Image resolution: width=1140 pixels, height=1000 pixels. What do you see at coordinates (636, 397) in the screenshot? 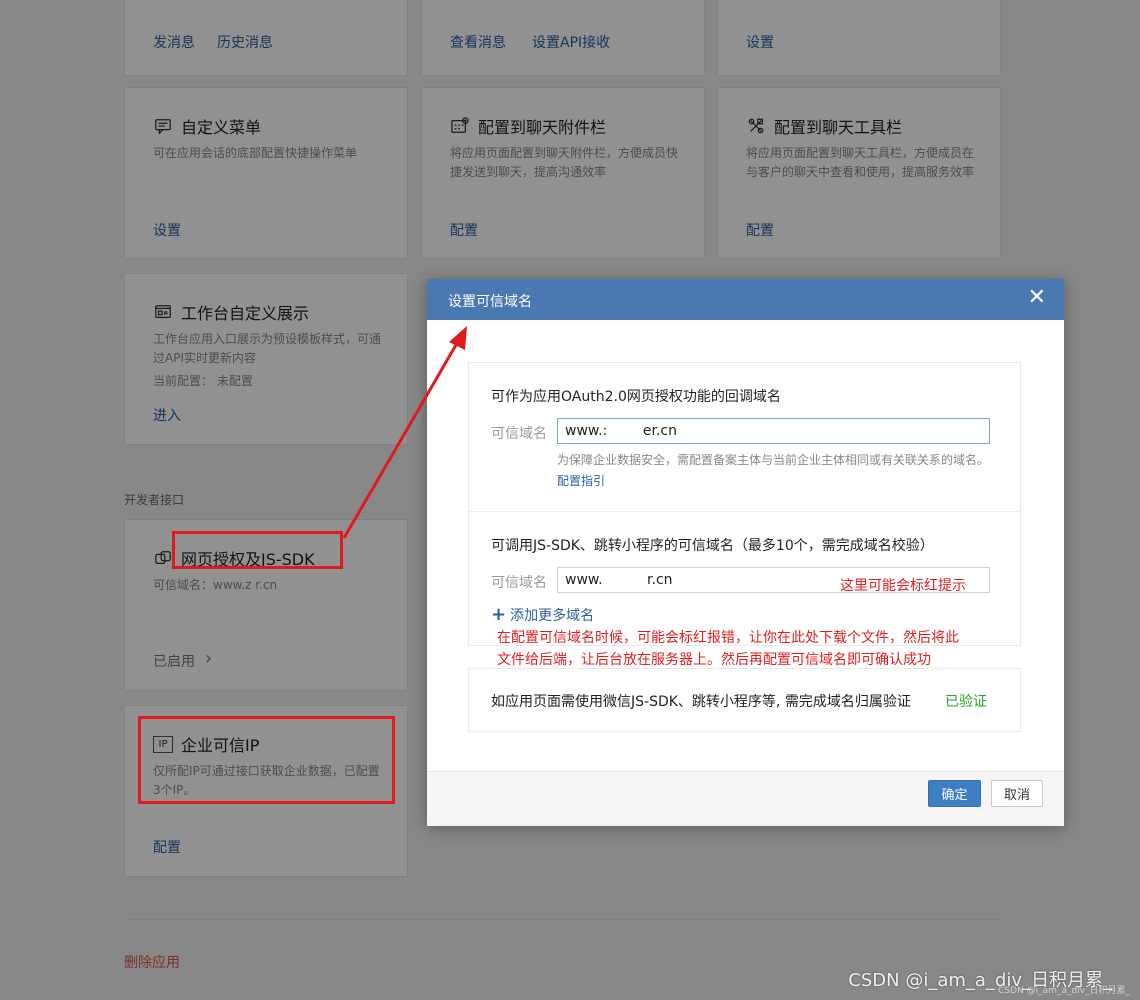
I see `oauth-heading: 可作为应用OAuth2.0网页授权功能的回调域名` at bounding box center [636, 397].